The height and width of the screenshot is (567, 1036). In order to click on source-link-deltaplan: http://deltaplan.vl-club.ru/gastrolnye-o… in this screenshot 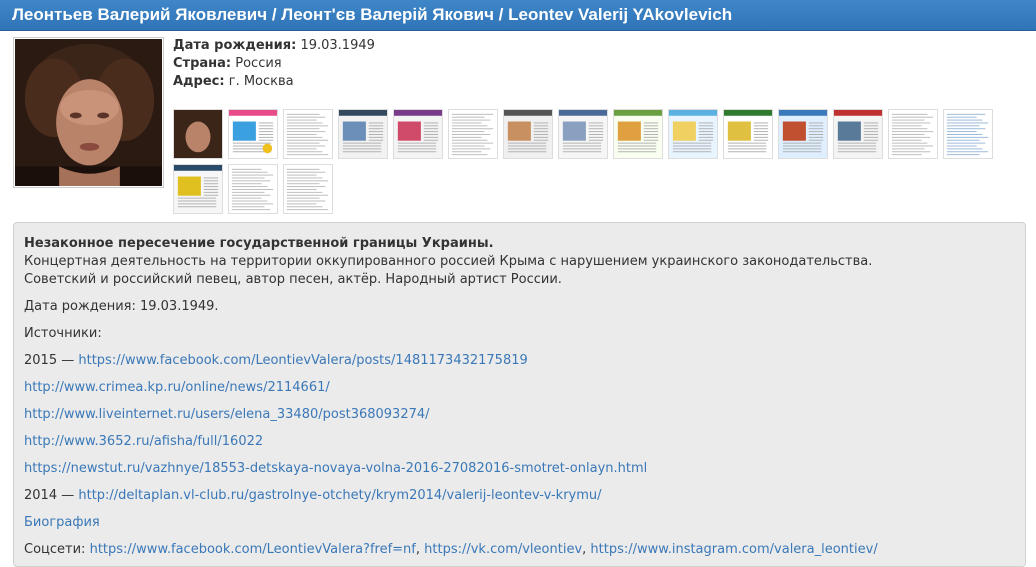, I will do `click(339, 495)`.